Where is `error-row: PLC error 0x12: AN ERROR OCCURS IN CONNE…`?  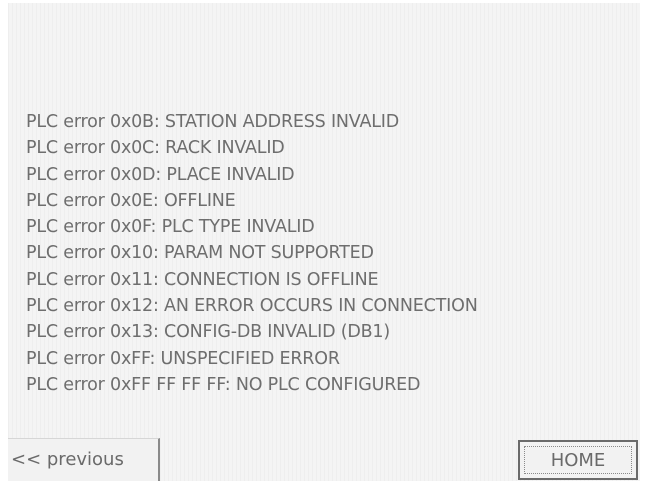 error-row: PLC error 0x12: AN ERROR OCCURS IN CONNE… is located at coordinates (252, 306).